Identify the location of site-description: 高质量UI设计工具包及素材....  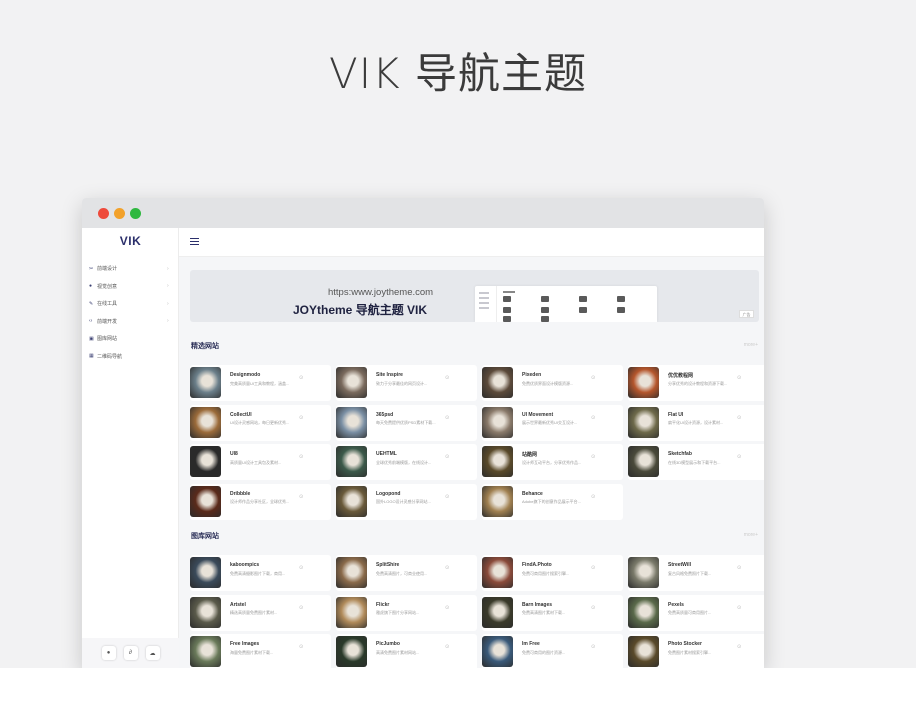
(256, 462).